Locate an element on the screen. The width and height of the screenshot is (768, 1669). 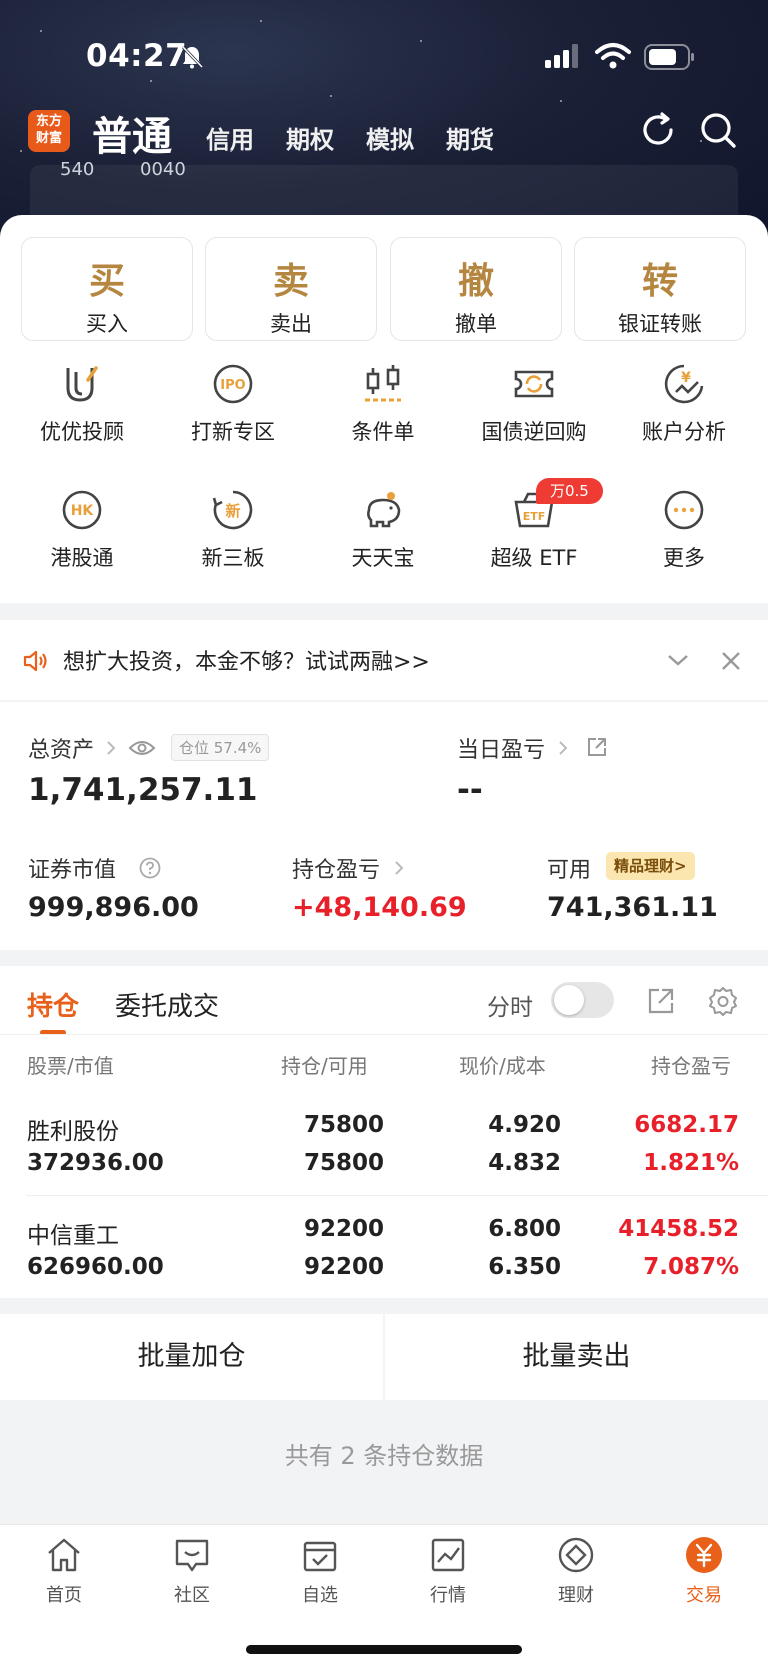
community-icon is located at coordinates (192, 1555).